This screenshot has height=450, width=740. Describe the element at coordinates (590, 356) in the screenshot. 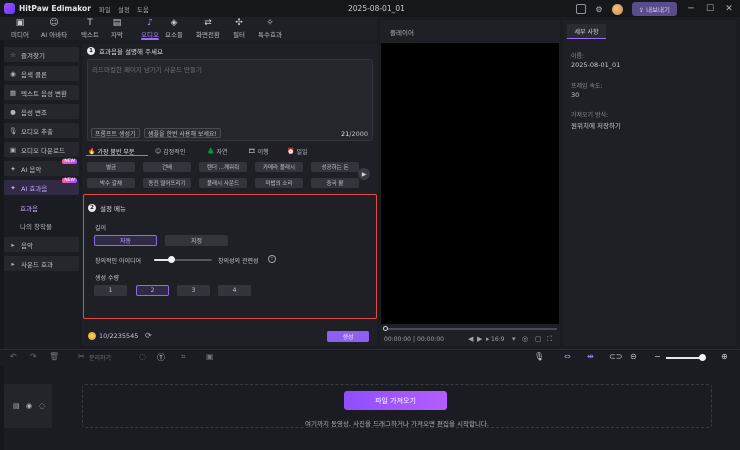

I see `magnet-icon: ⇹` at that location.